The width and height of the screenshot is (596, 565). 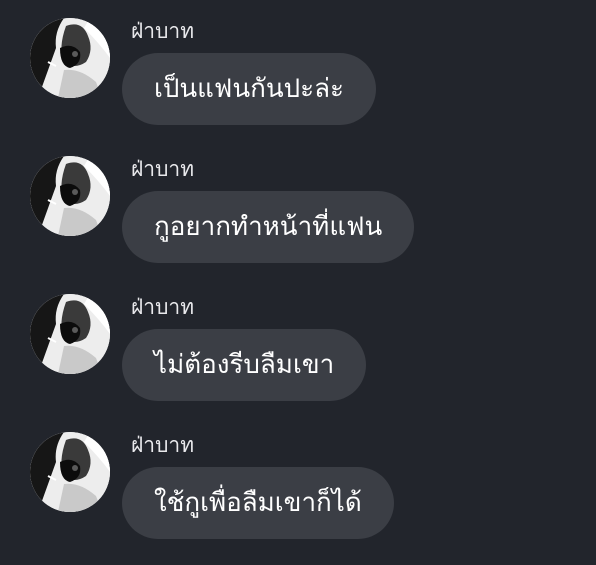 What do you see at coordinates (268, 227) in the screenshot?
I see `message-bubble: กูอยากทำหน้าที่แฟน` at bounding box center [268, 227].